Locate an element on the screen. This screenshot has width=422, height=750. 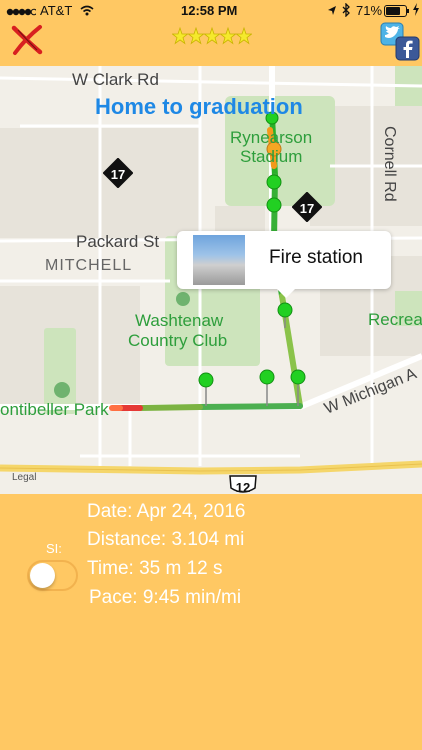
route-title: Home to graduation is located at coordinates (199, 106).